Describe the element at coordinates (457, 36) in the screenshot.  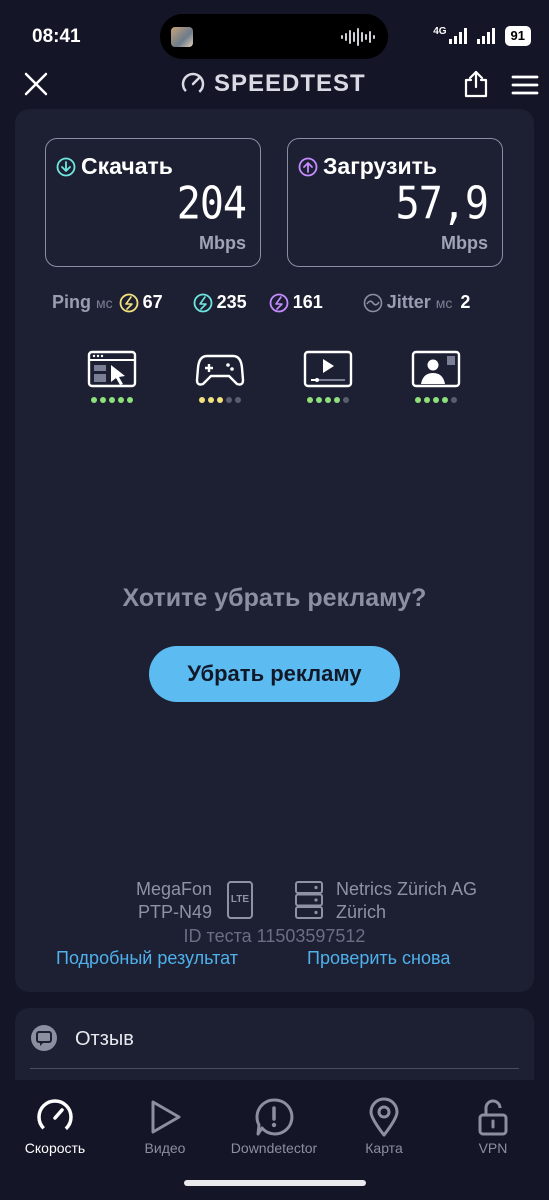
I see `signal-icon` at that location.